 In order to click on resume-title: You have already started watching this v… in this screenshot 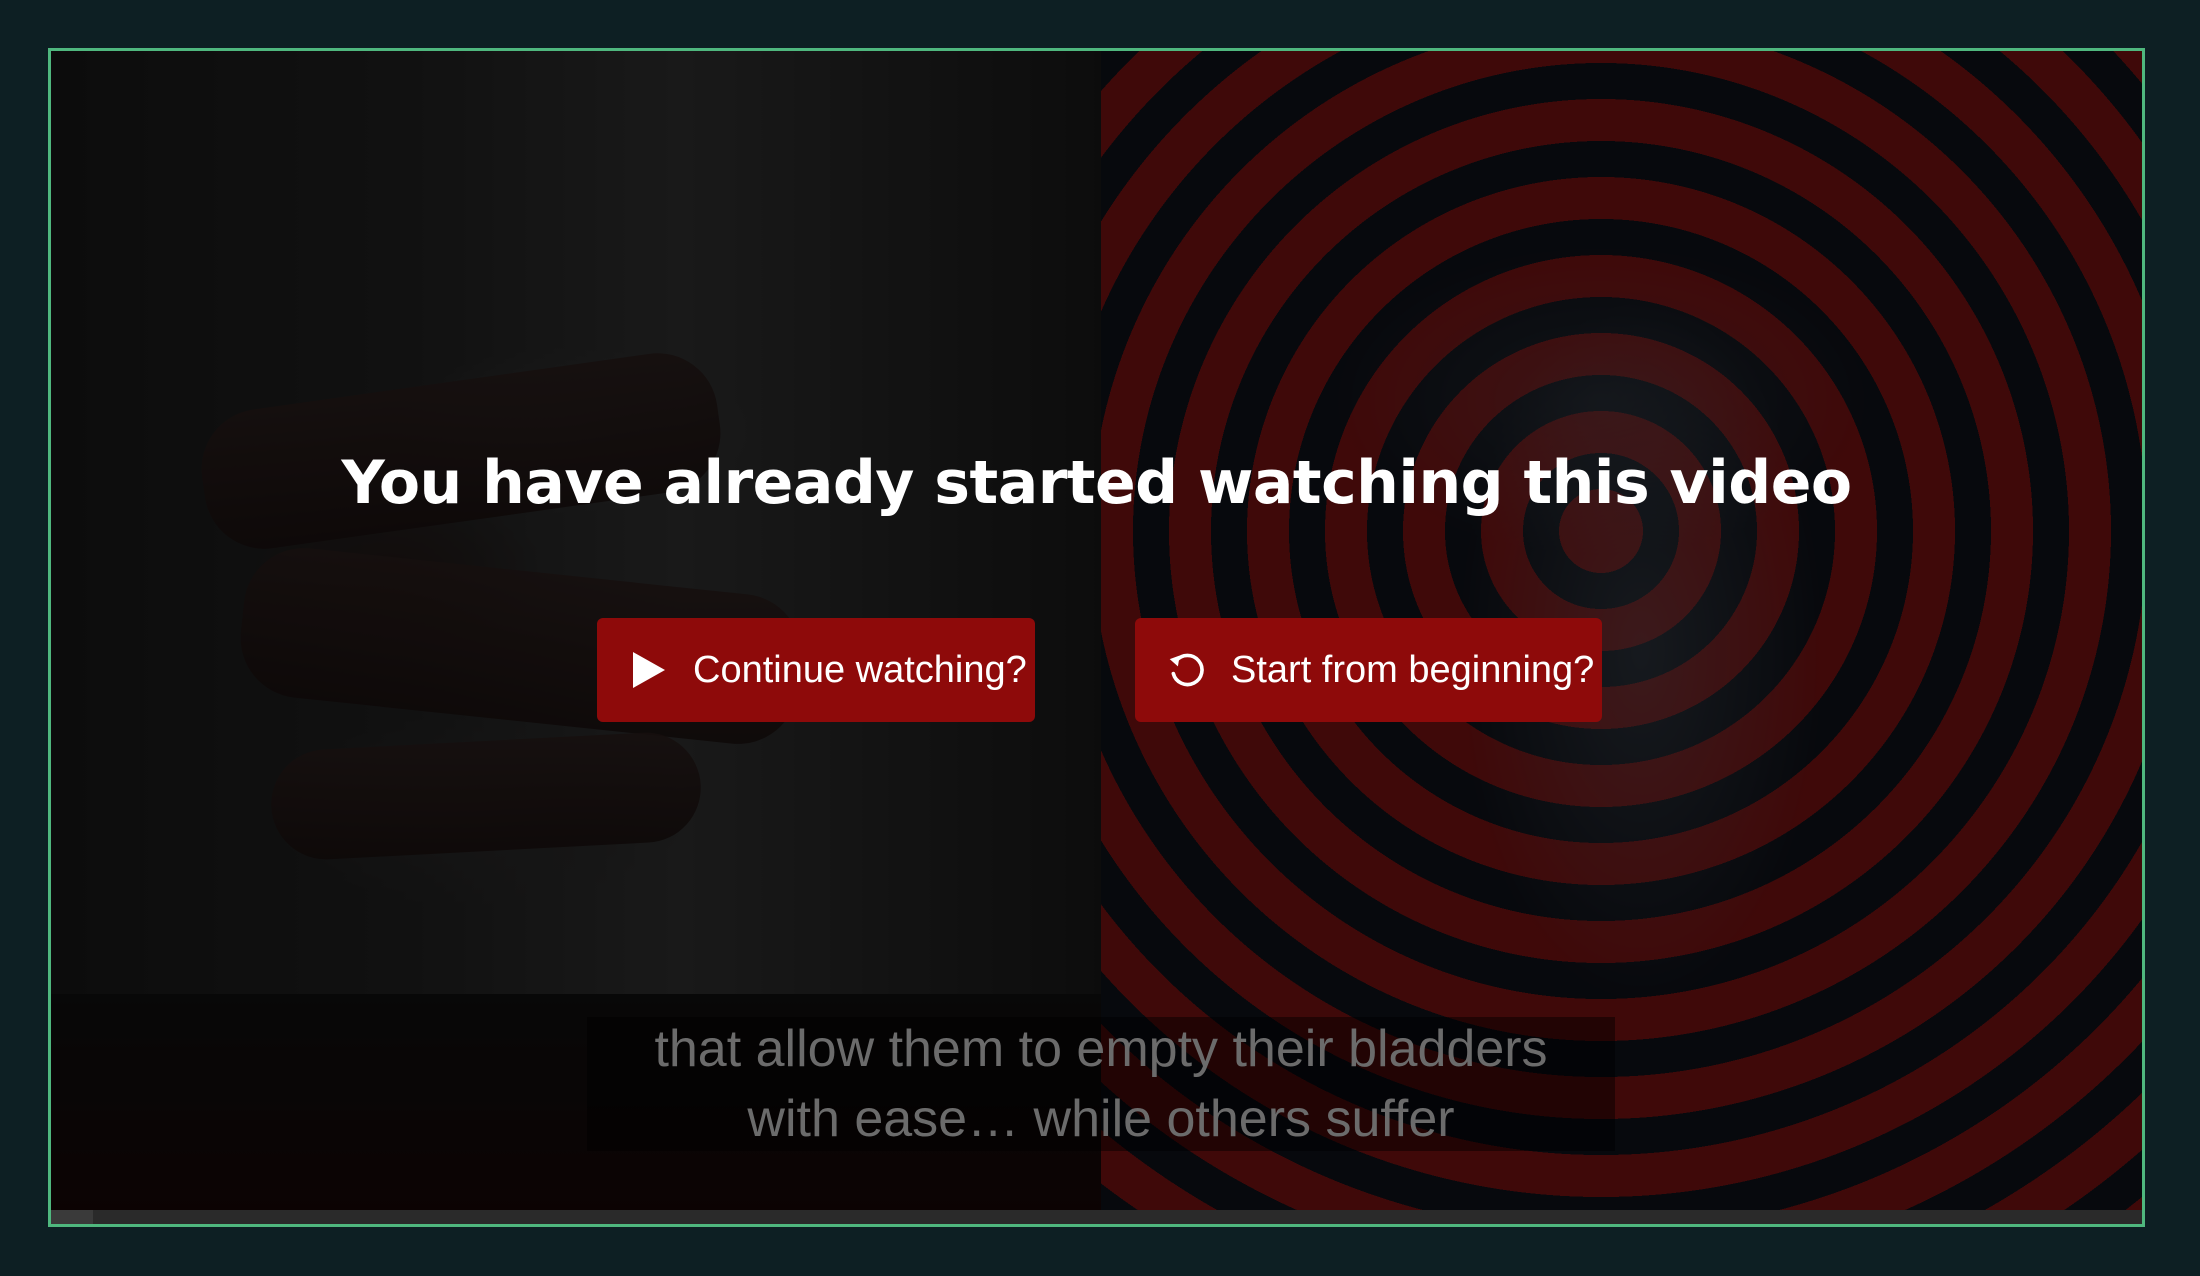, I will do `click(1096, 483)`.